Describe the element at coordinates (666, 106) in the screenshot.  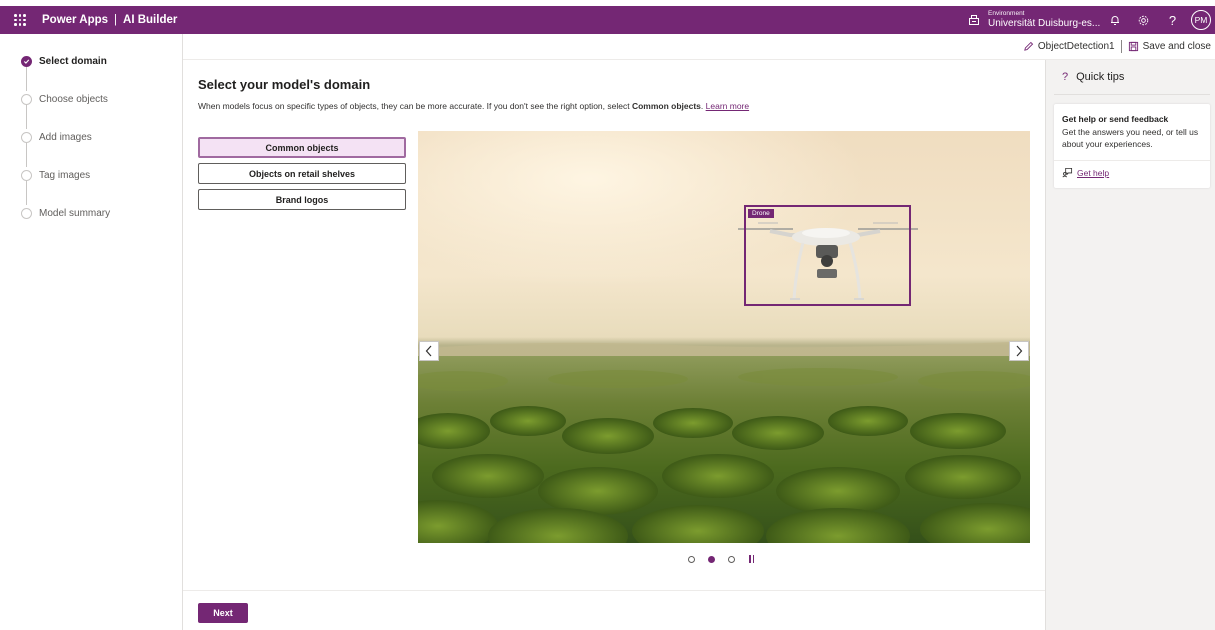
I see `description-bold: Common objects` at that location.